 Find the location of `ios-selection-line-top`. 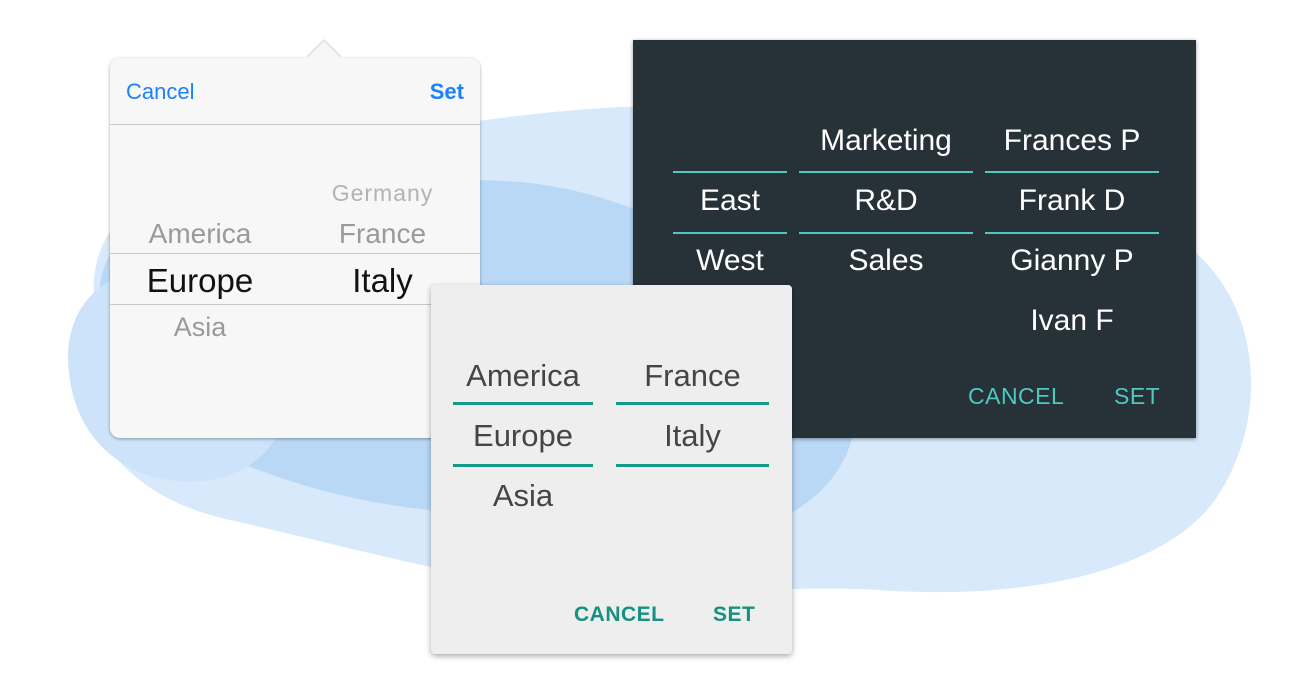

ios-selection-line-top is located at coordinates (295, 253).